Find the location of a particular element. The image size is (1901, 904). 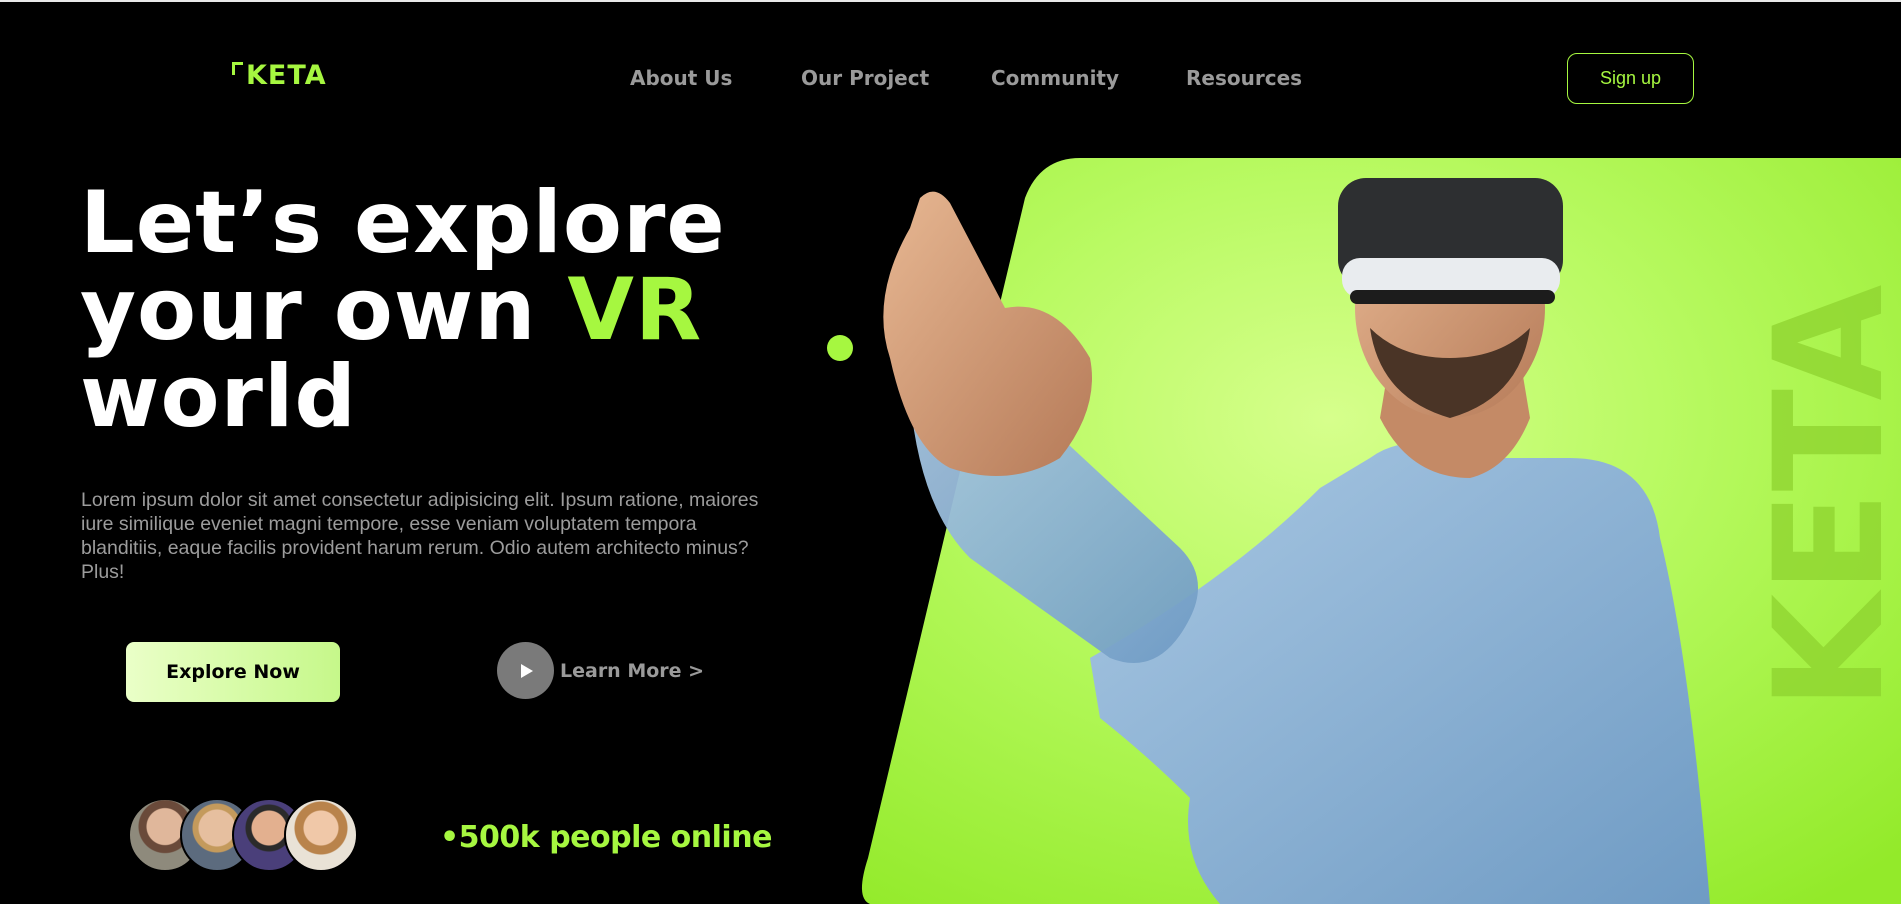

nav-community: Community is located at coordinates (1055, 78).